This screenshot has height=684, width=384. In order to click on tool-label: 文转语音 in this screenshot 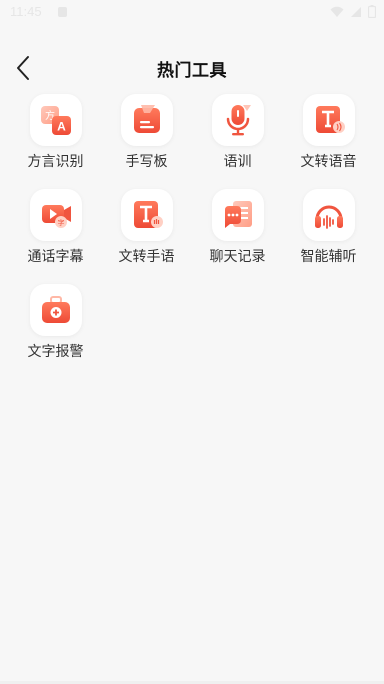, I will do `click(328, 162)`.